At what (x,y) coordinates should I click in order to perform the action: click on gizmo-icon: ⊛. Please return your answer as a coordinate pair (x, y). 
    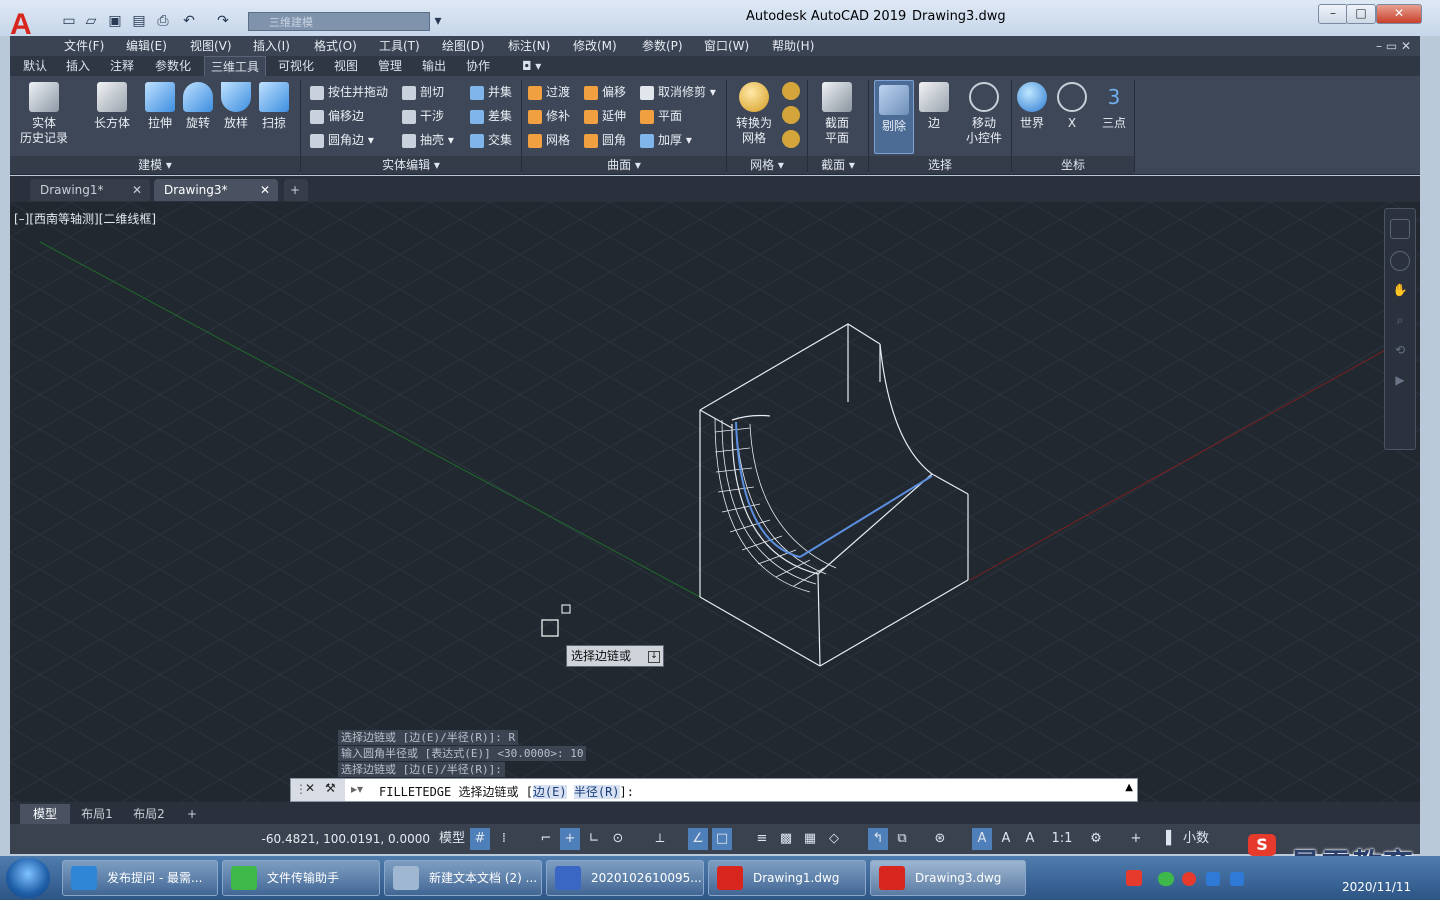
    Looking at the image, I should click on (940, 839).